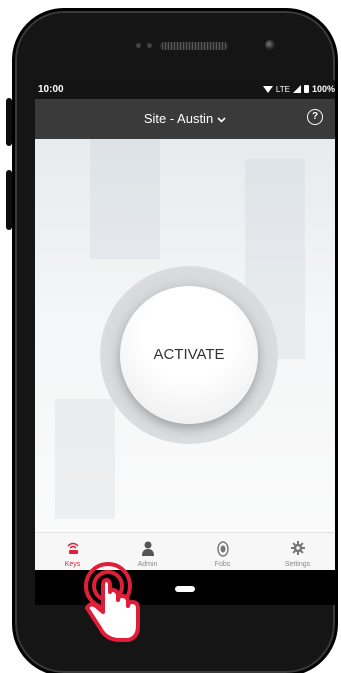 This screenshot has height=673, width=341. What do you see at coordinates (222, 564) in the screenshot?
I see `tab-label: Fobs` at bounding box center [222, 564].